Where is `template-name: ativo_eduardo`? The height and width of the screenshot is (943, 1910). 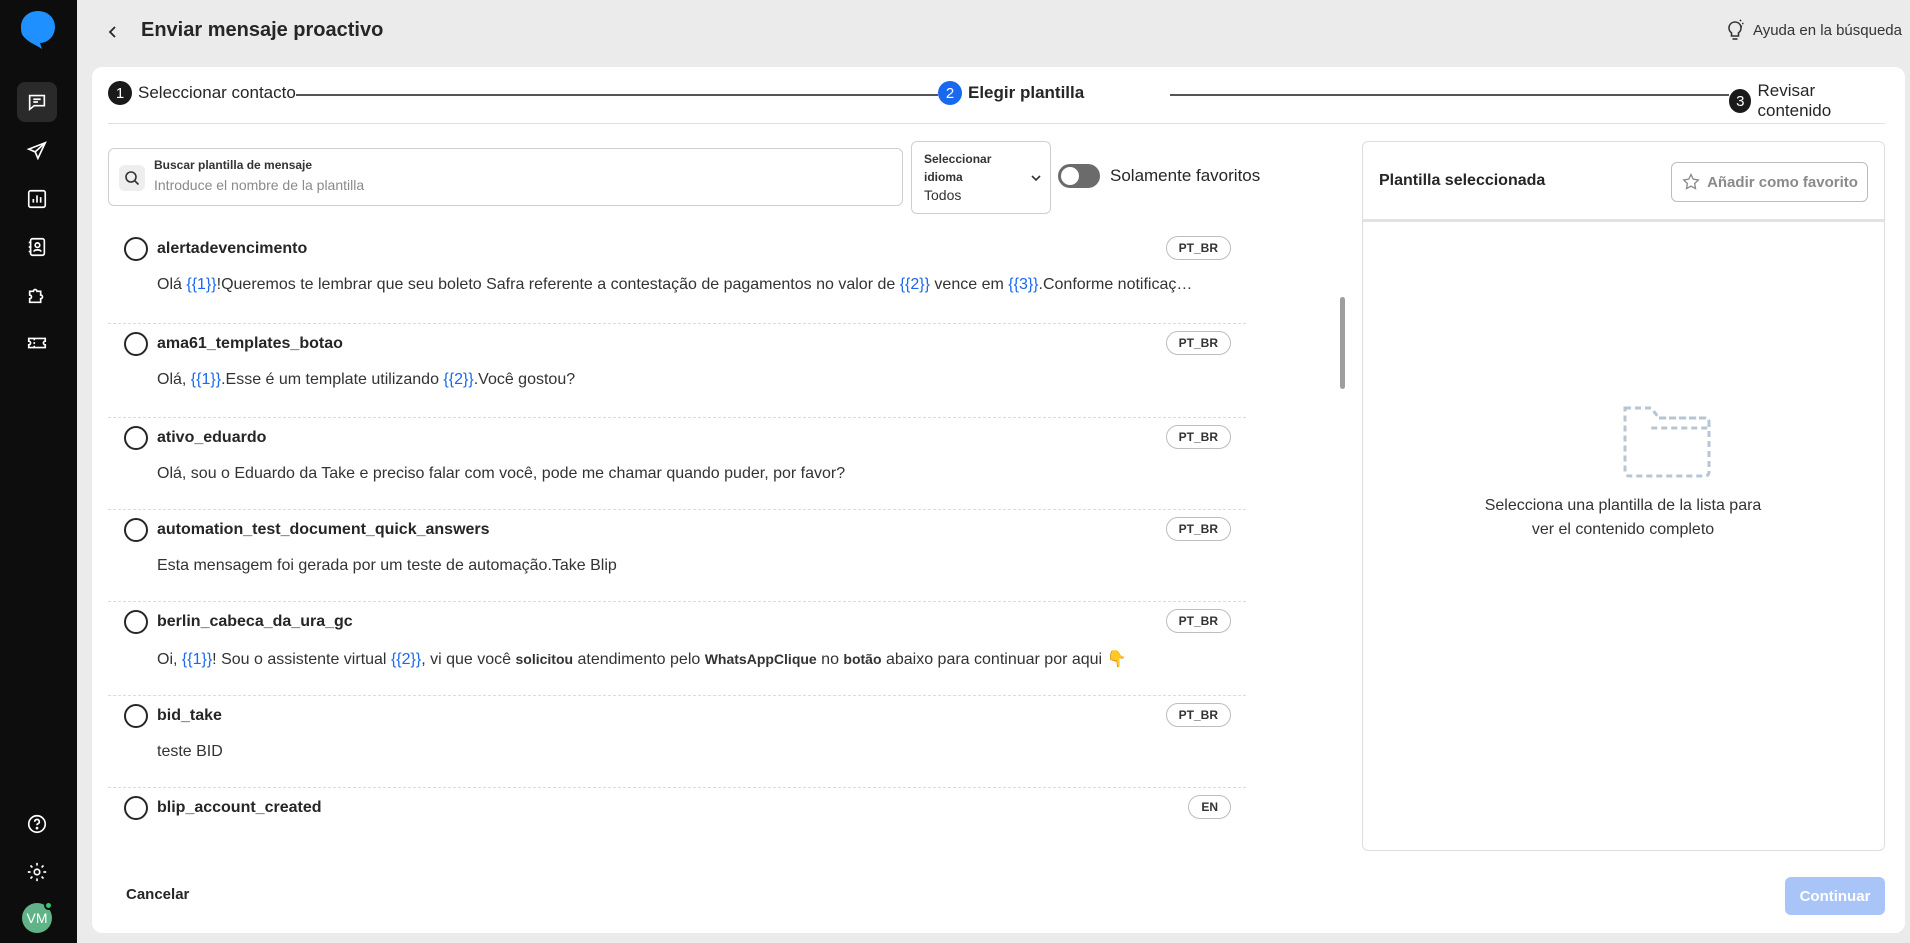 template-name: ativo_eduardo is located at coordinates (212, 437).